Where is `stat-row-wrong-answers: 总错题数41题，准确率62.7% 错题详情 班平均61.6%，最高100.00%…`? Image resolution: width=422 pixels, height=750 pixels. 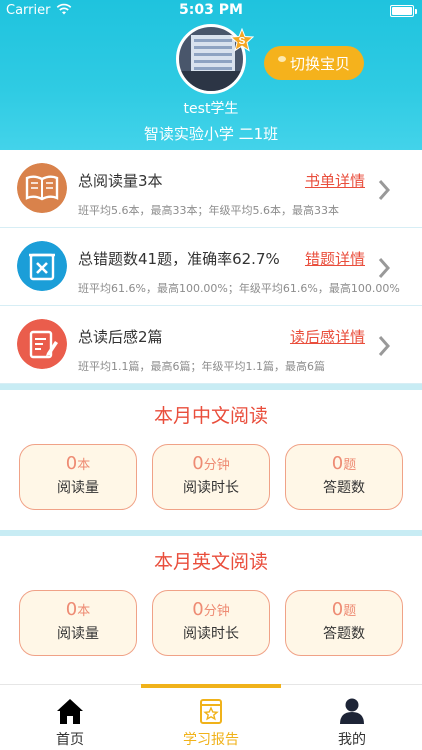
stat-row-wrong-answers: 总错题数41题，准确率62.7% 错题详情 班平均61.6%，最高100.00%… is located at coordinates (211, 267).